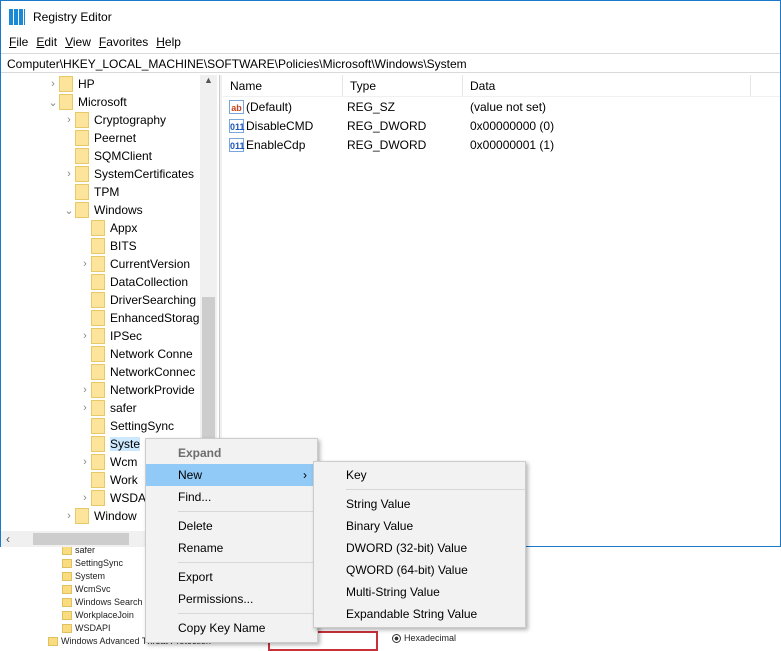 The width and height of the screenshot is (781, 651). I want to click on menu-edit: Edit, so click(48, 42).